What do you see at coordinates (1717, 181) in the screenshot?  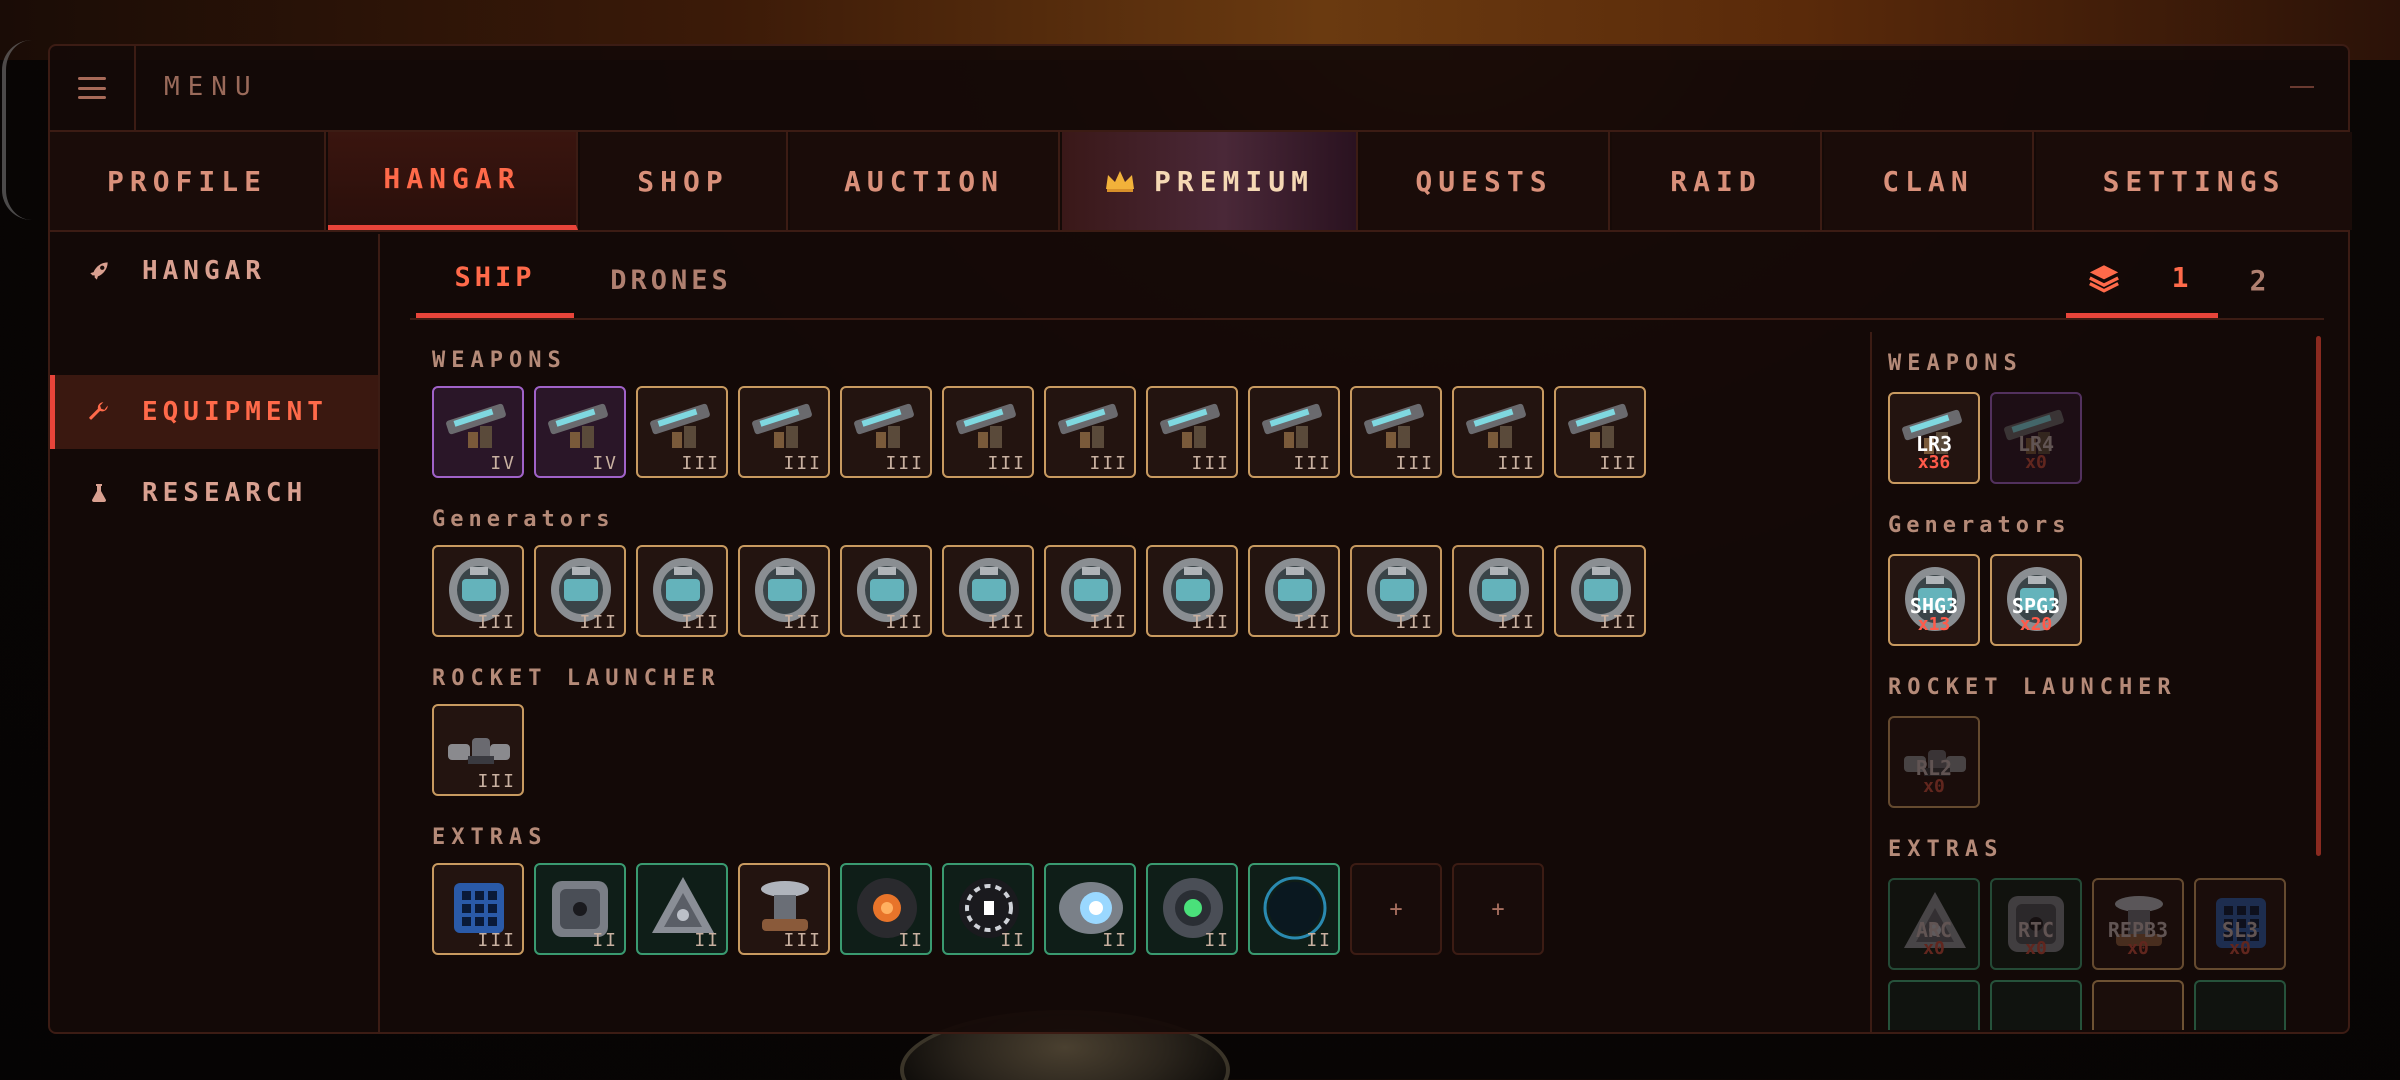 I see `tab-raid: RAID` at bounding box center [1717, 181].